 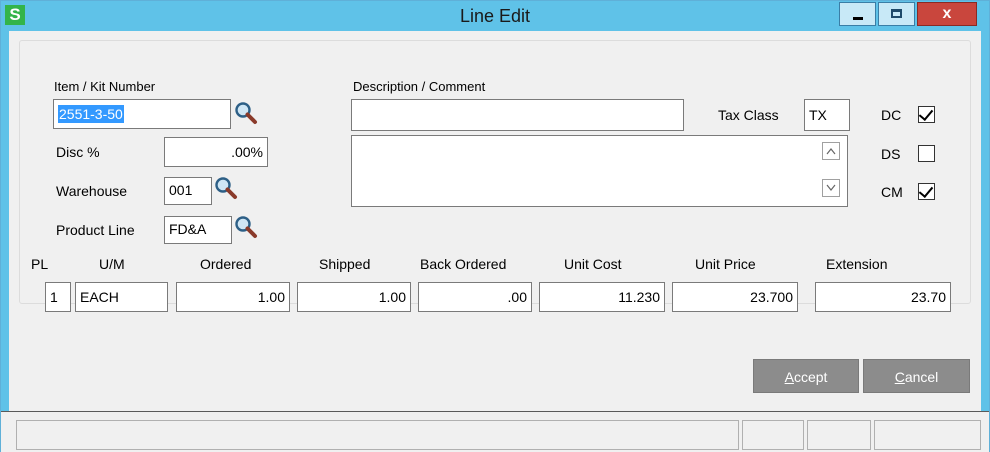 I want to click on accept-label: ccept, so click(x=810, y=377).